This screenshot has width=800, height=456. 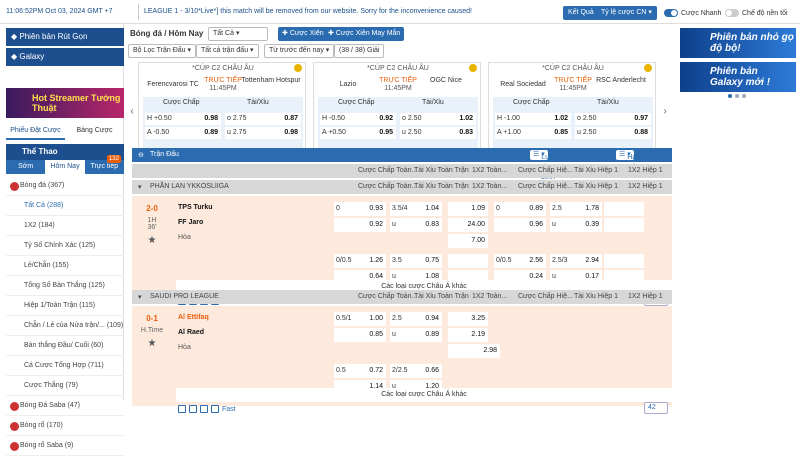 I want to click on odds-cell: A +0.50 0.95, so click(x=358, y=133).